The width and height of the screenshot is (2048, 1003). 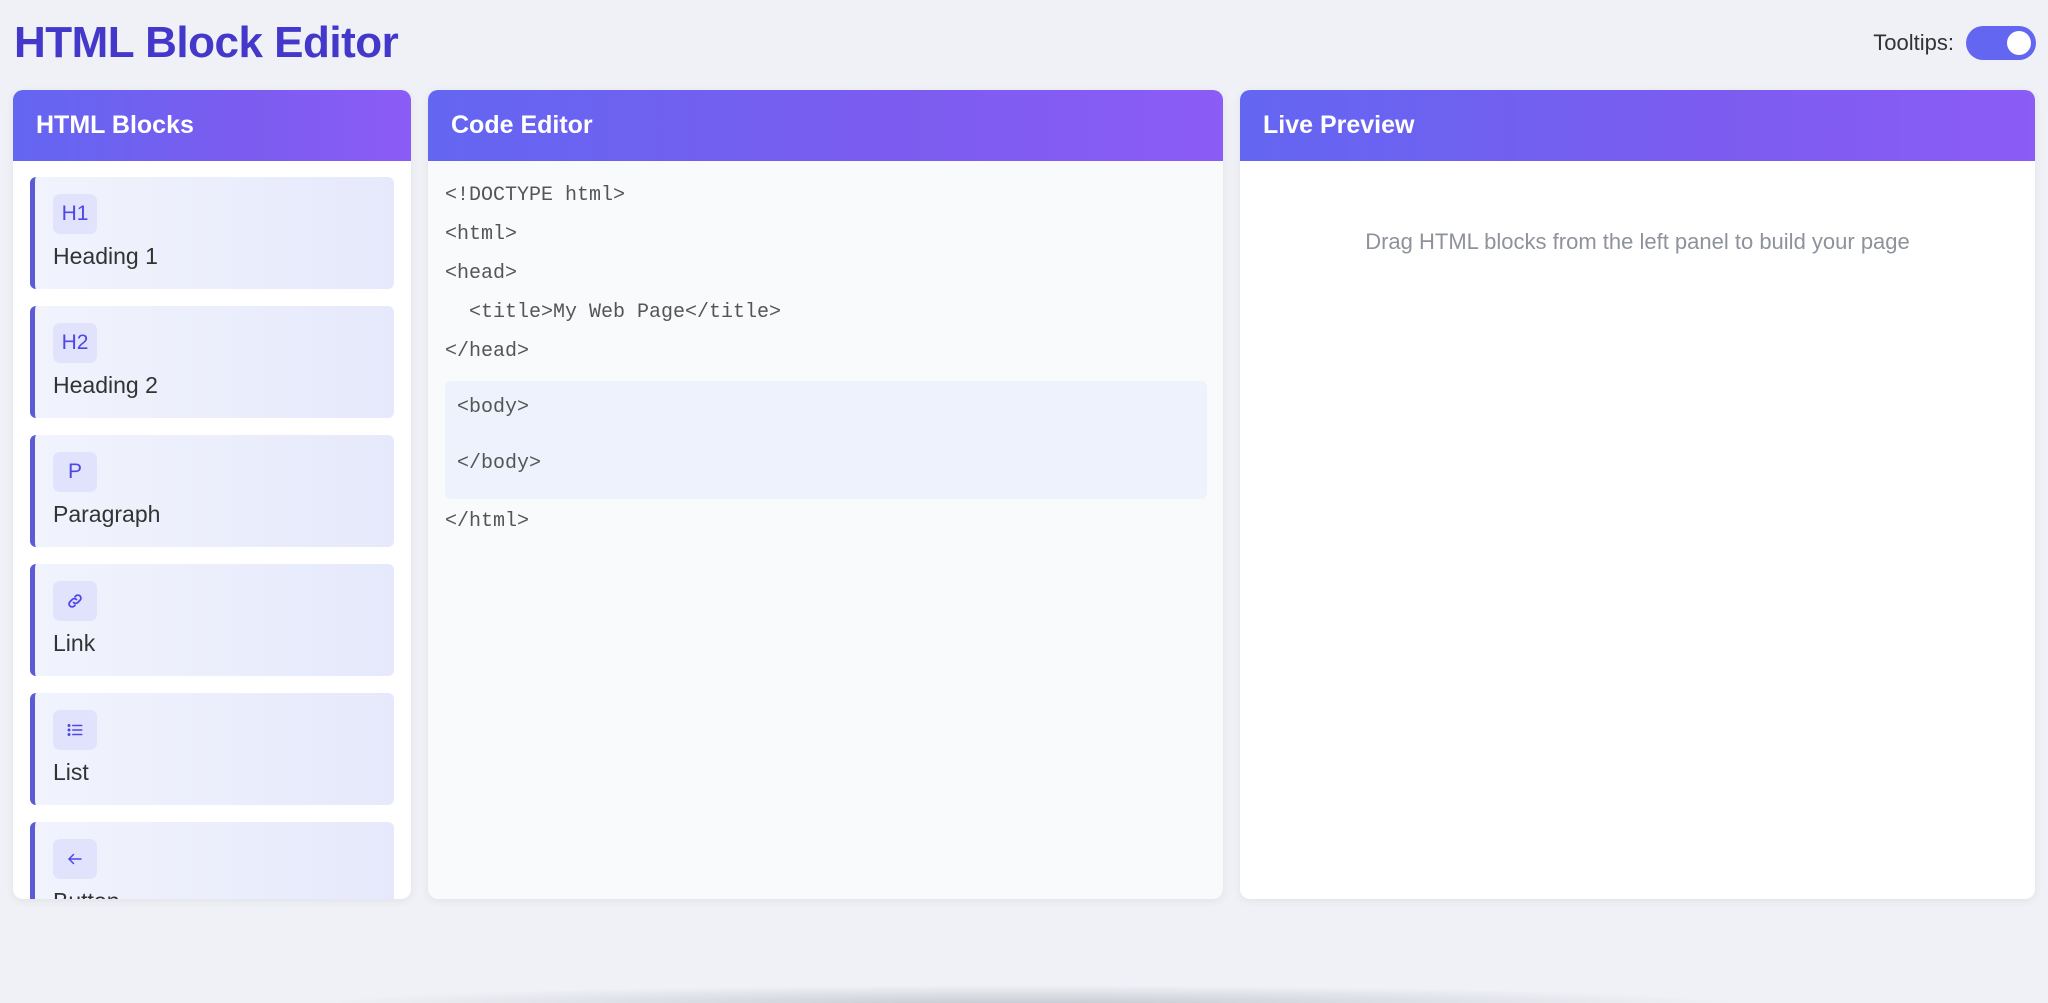 What do you see at coordinates (105, 256) in the screenshot?
I see `block-label: Heading 1` at bounding box center [105, 256].